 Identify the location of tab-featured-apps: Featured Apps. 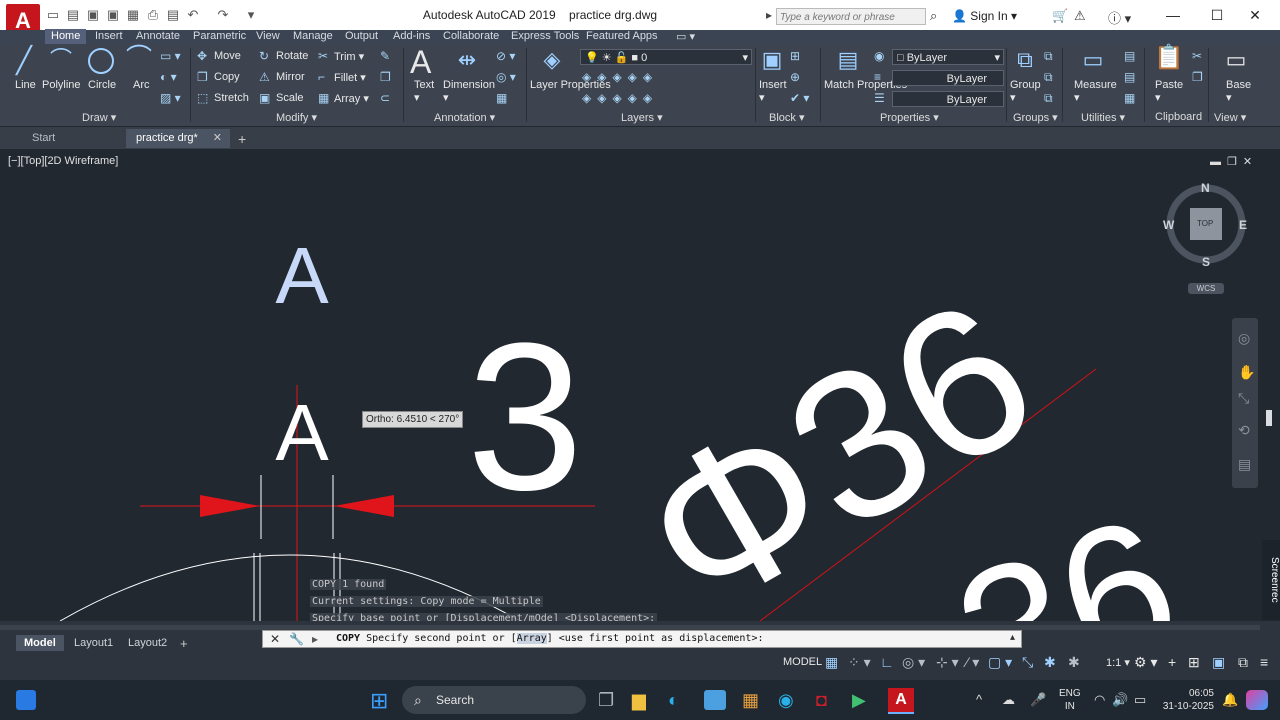
(622, 36).